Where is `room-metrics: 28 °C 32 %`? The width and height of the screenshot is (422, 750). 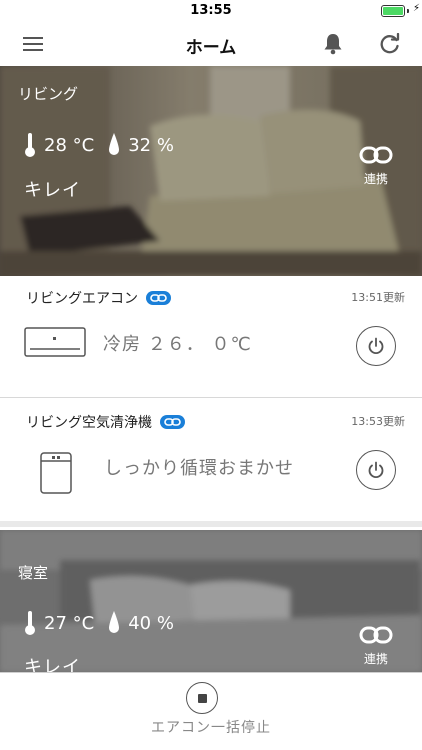 room-metrics: 28 °C 32 % is located at coordinates (106, 145).